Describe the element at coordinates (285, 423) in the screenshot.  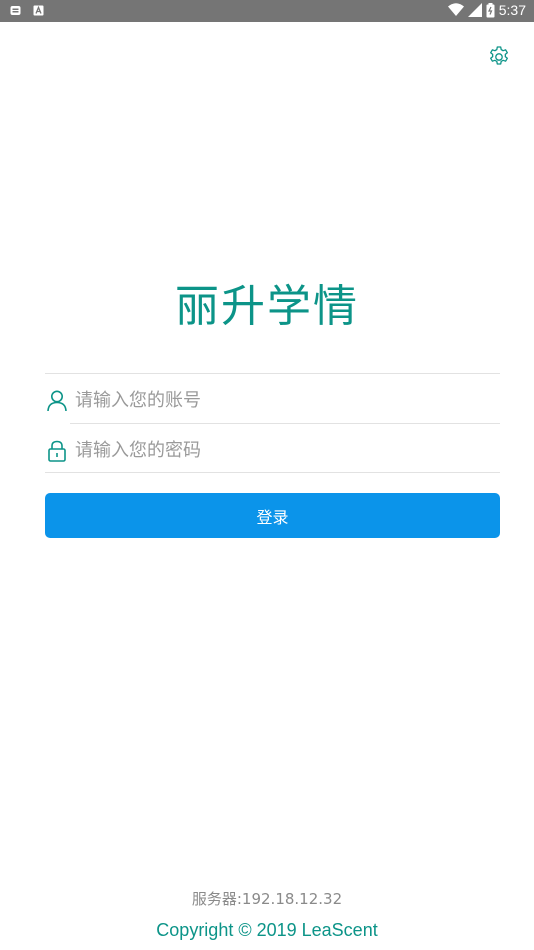
I see `account-divider` at that location.